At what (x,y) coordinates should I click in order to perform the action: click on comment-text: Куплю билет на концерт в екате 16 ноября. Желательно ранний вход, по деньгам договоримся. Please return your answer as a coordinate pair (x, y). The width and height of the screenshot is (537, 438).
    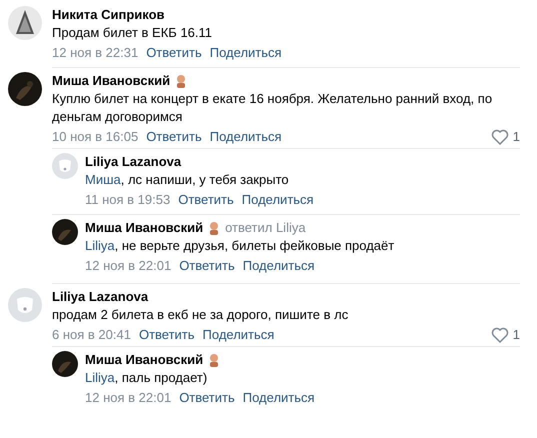
    Looking at the image, I should click on (273, 108).